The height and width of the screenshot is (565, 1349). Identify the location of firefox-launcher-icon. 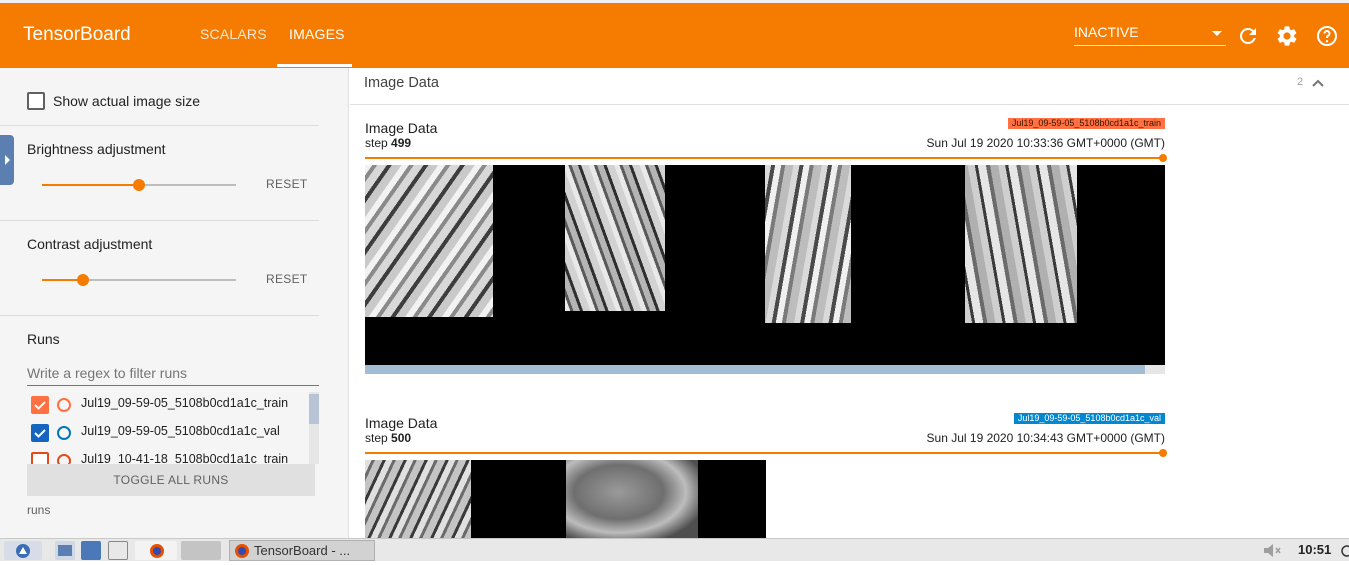
(156, 550).